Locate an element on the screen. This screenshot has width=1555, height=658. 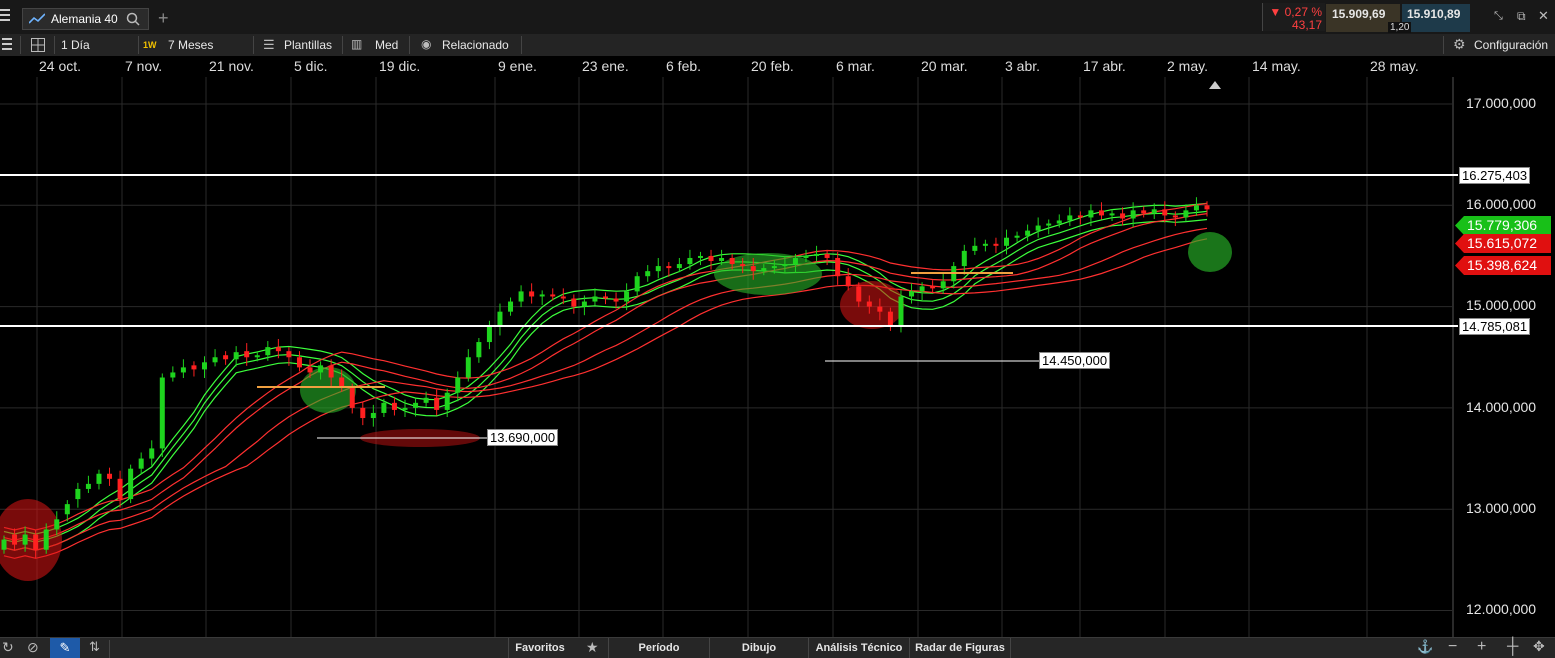
pattern-radar-tab: Radar de Figuras is located at coordinates (960, 648).